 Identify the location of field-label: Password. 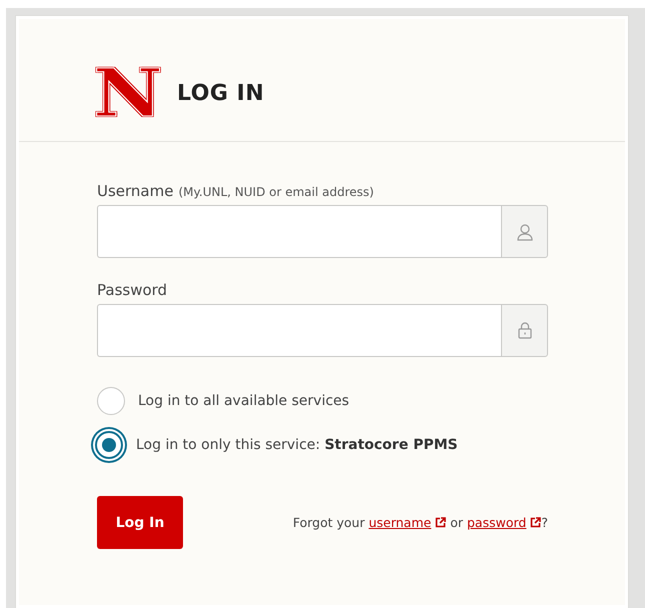
(132, 290).